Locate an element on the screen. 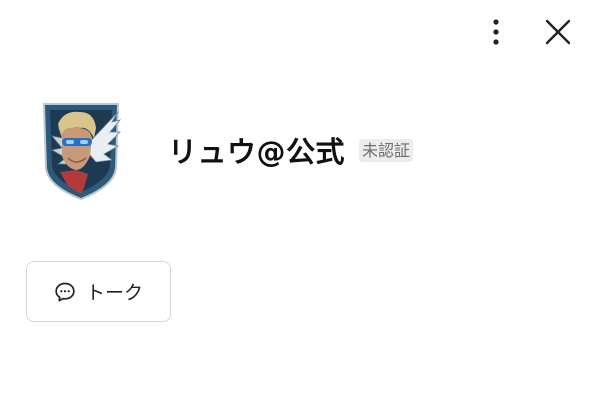 The width and height of the screenshot is (600, 414). close-icon is located at coordinates (558, 32).